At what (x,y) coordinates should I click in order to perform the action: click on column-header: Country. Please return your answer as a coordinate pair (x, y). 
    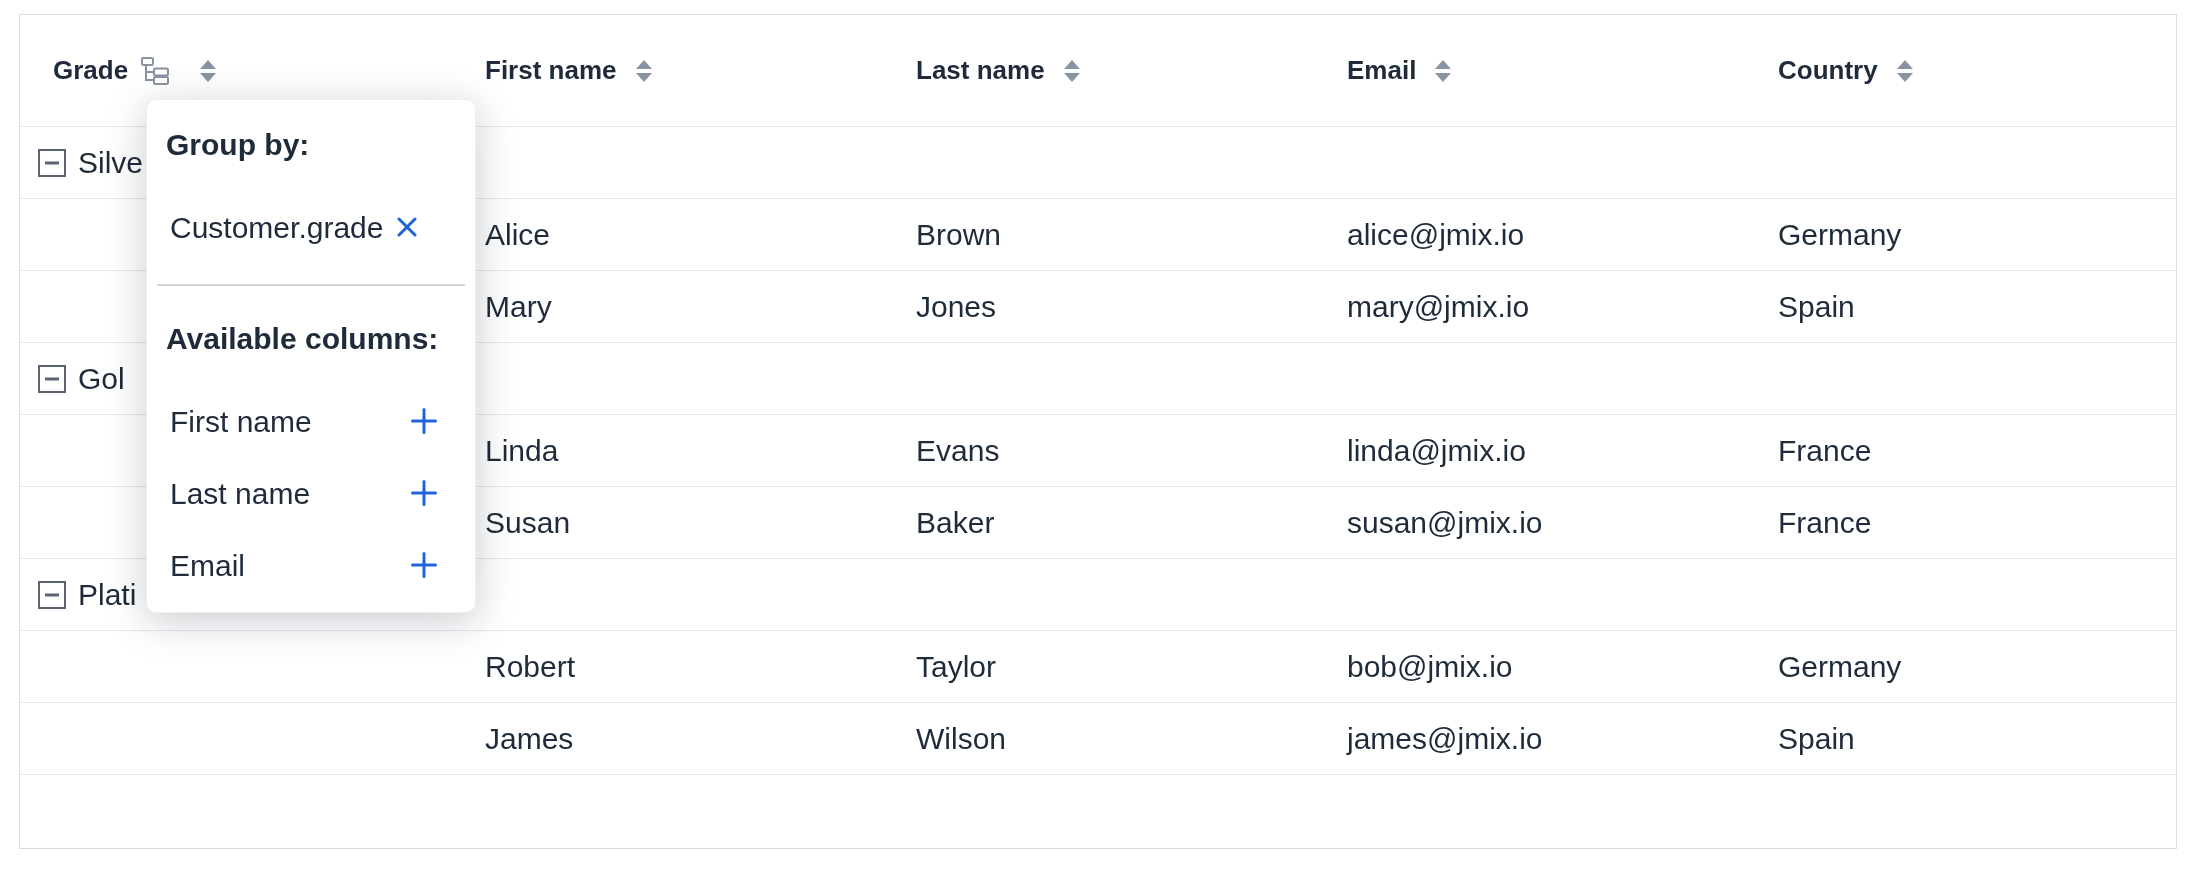
    Looking at the image, I should click on (1828, 70).